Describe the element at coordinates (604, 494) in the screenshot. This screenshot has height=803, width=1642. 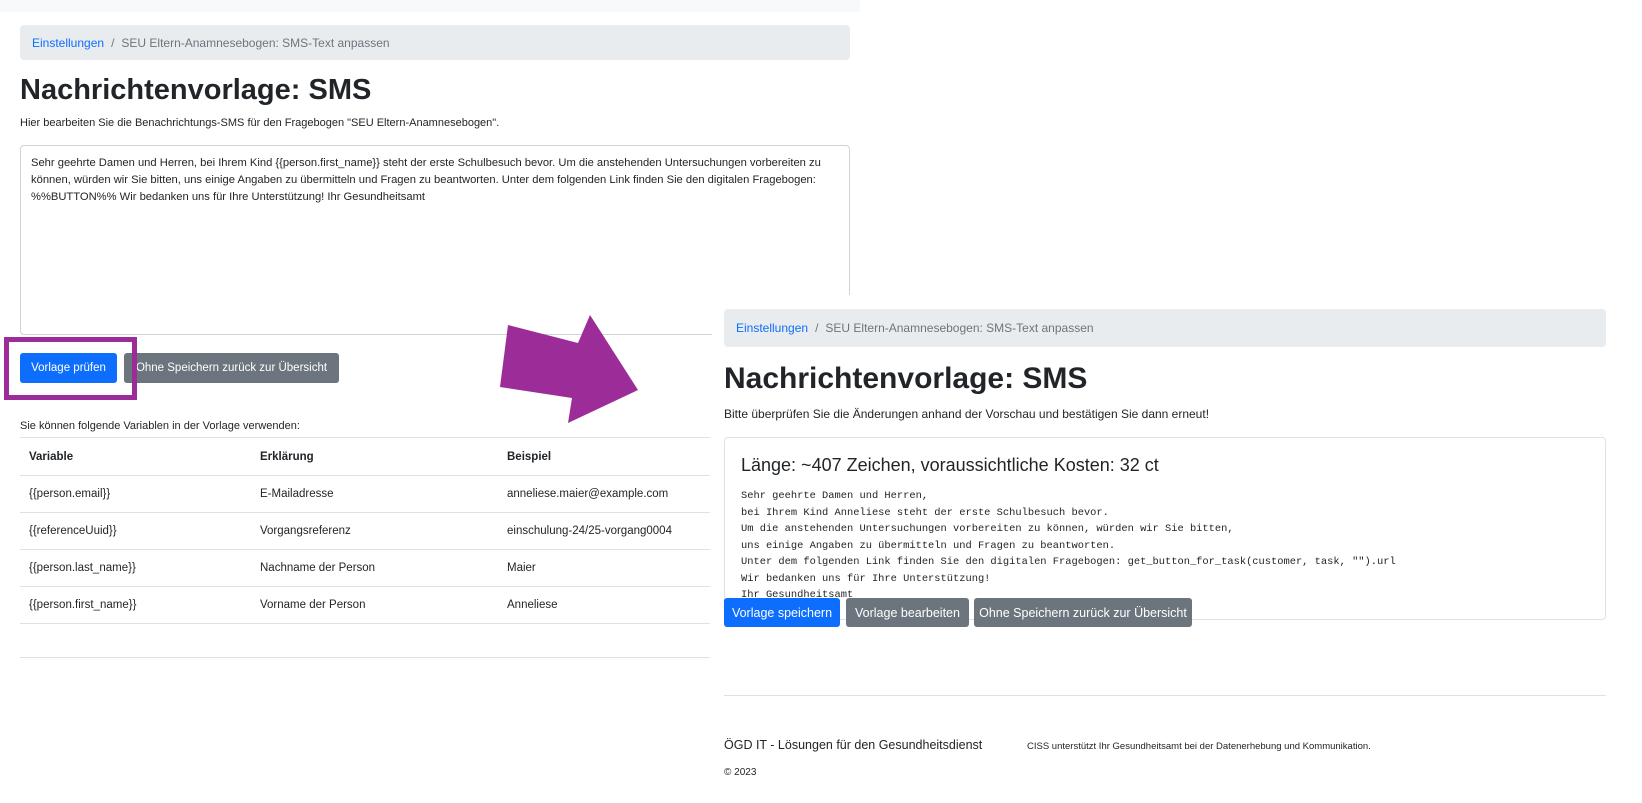
I see `example-cell: anneliese.maier@example.com` at that location.